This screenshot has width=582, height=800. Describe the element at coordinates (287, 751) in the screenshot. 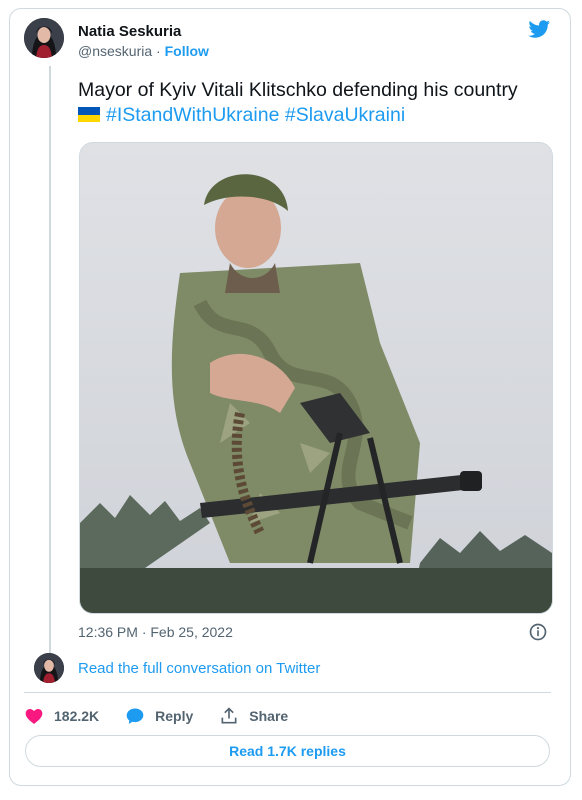

I see `read-replies-button: Read 1.7K replies` at that location.